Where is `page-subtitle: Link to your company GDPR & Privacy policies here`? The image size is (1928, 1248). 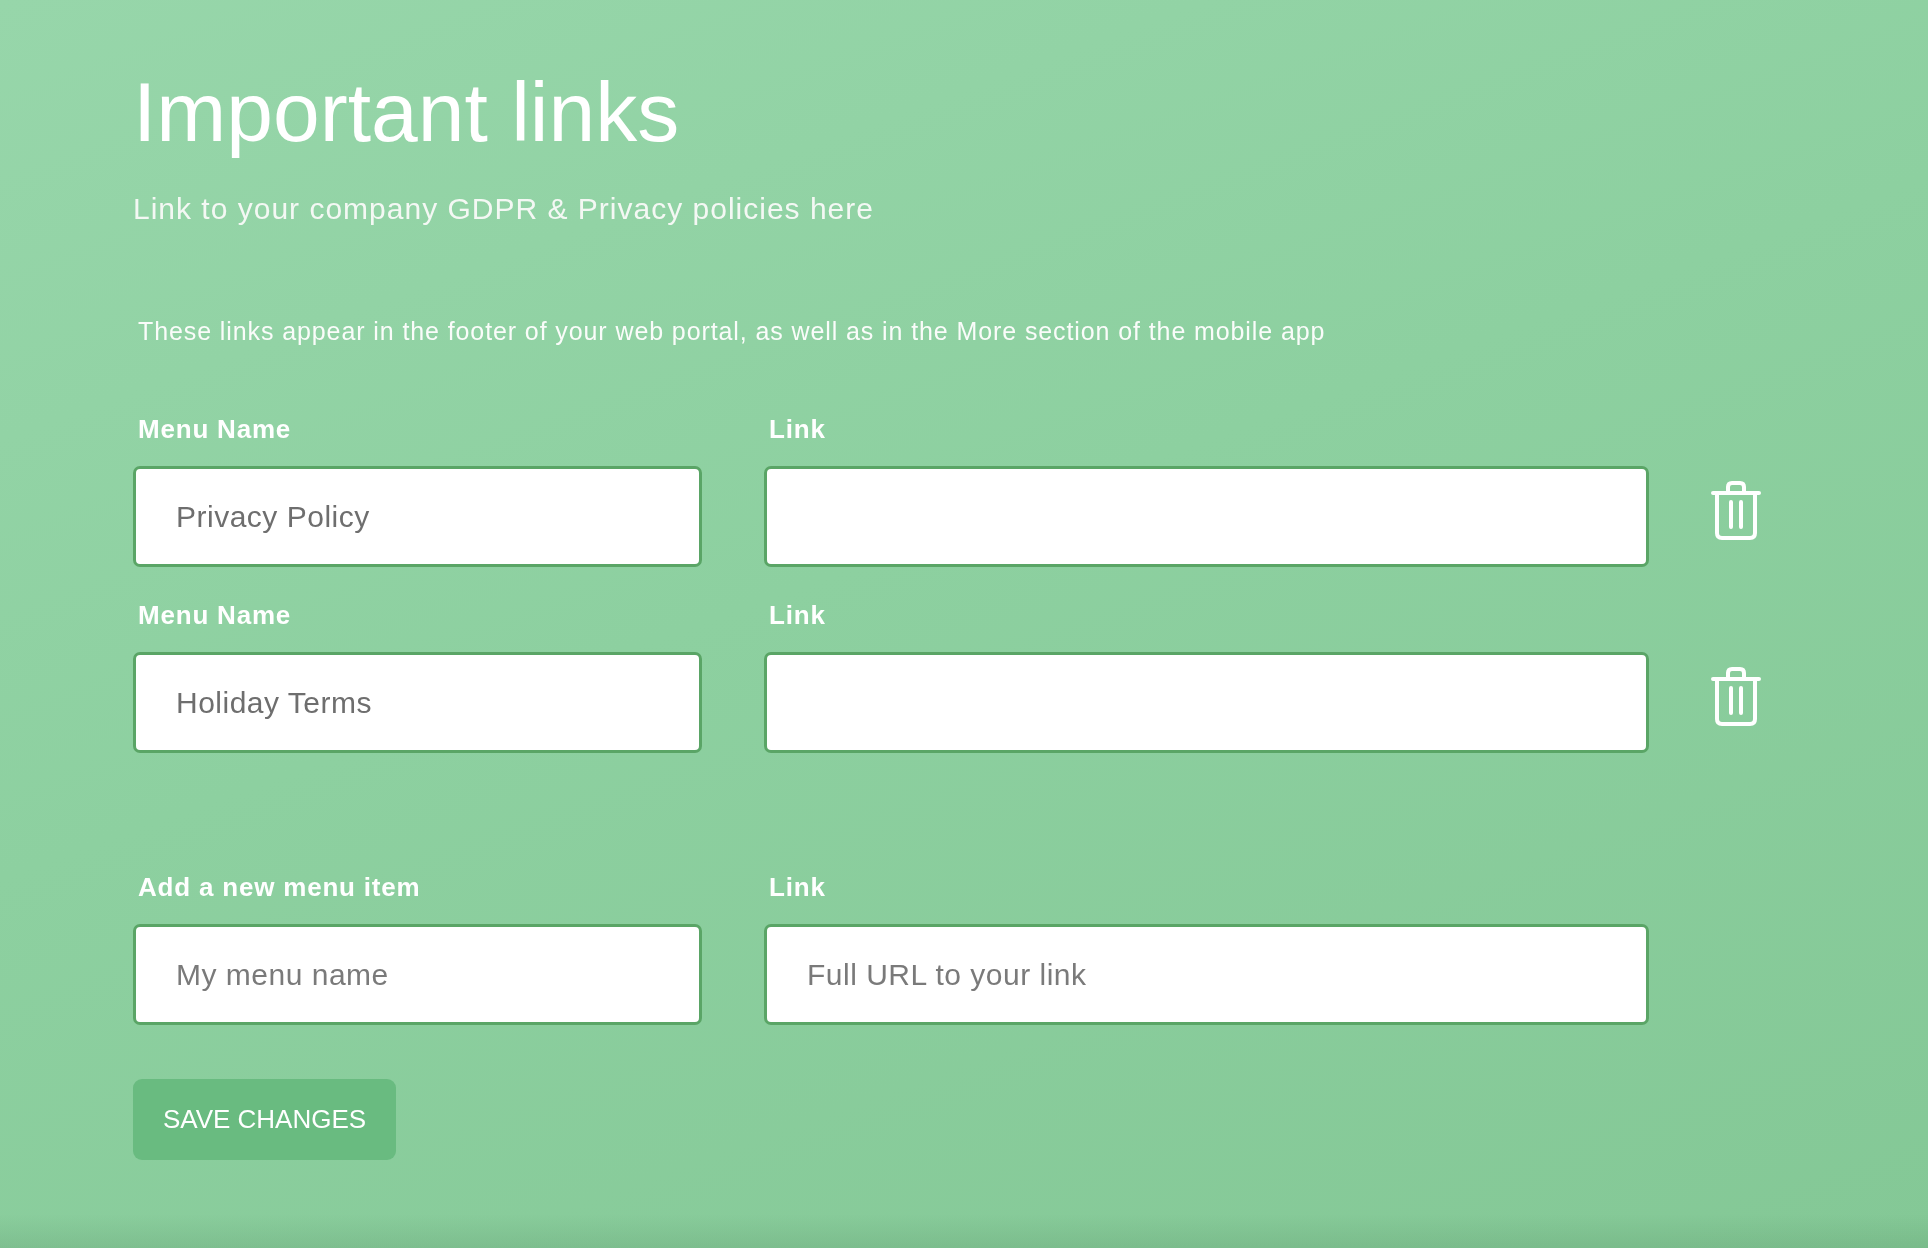 page-subtitle: Link to your company GDPR & Privacy policies here is located at coordinates (504, 209).